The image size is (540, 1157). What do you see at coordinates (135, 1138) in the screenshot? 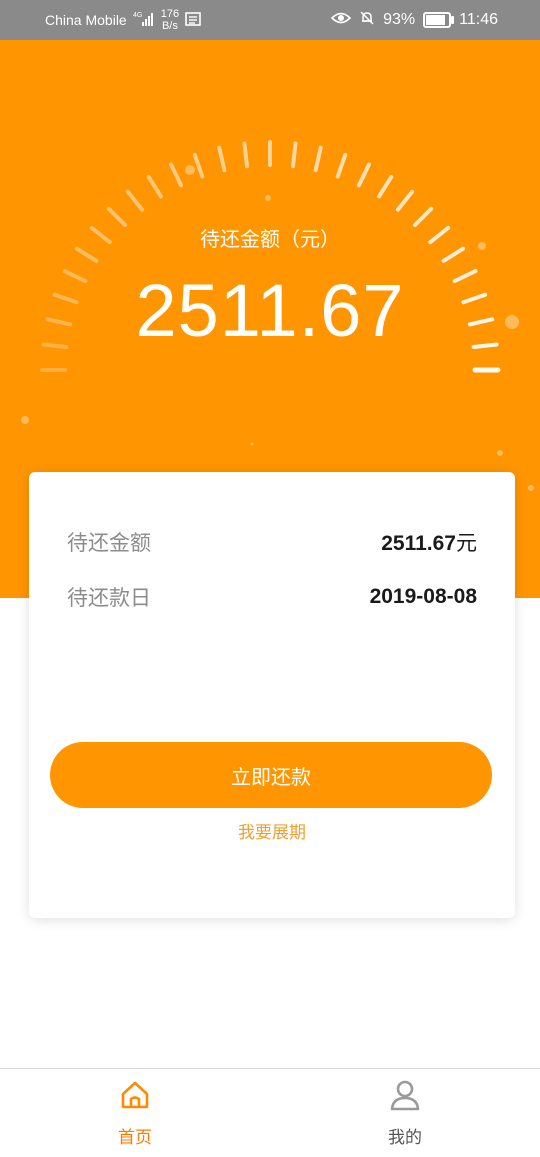
I see `tab-home-label: 首页` at bounding box center [135, 1138].